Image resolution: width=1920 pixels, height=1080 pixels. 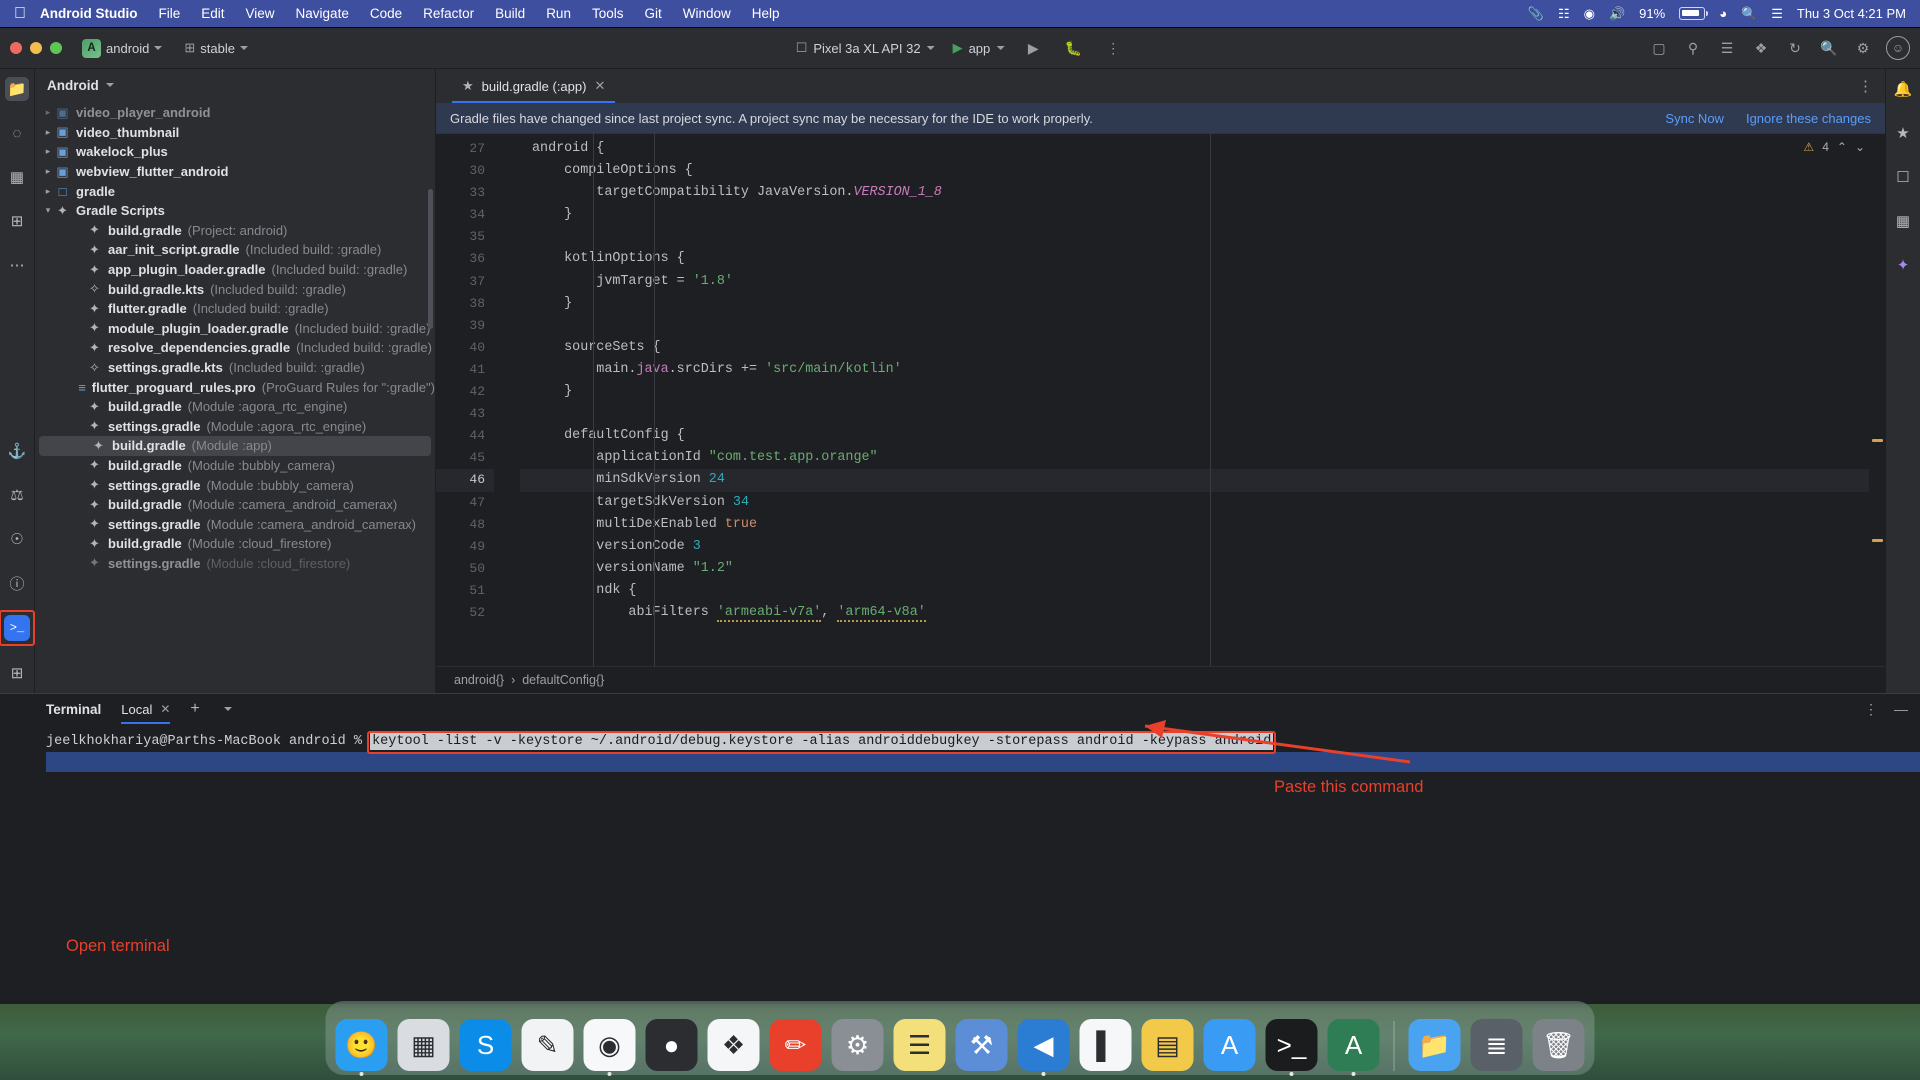 I want to click on tree-item: ✦ flutter.gradle (Included build: :gradle), so click(x=235, y=309).